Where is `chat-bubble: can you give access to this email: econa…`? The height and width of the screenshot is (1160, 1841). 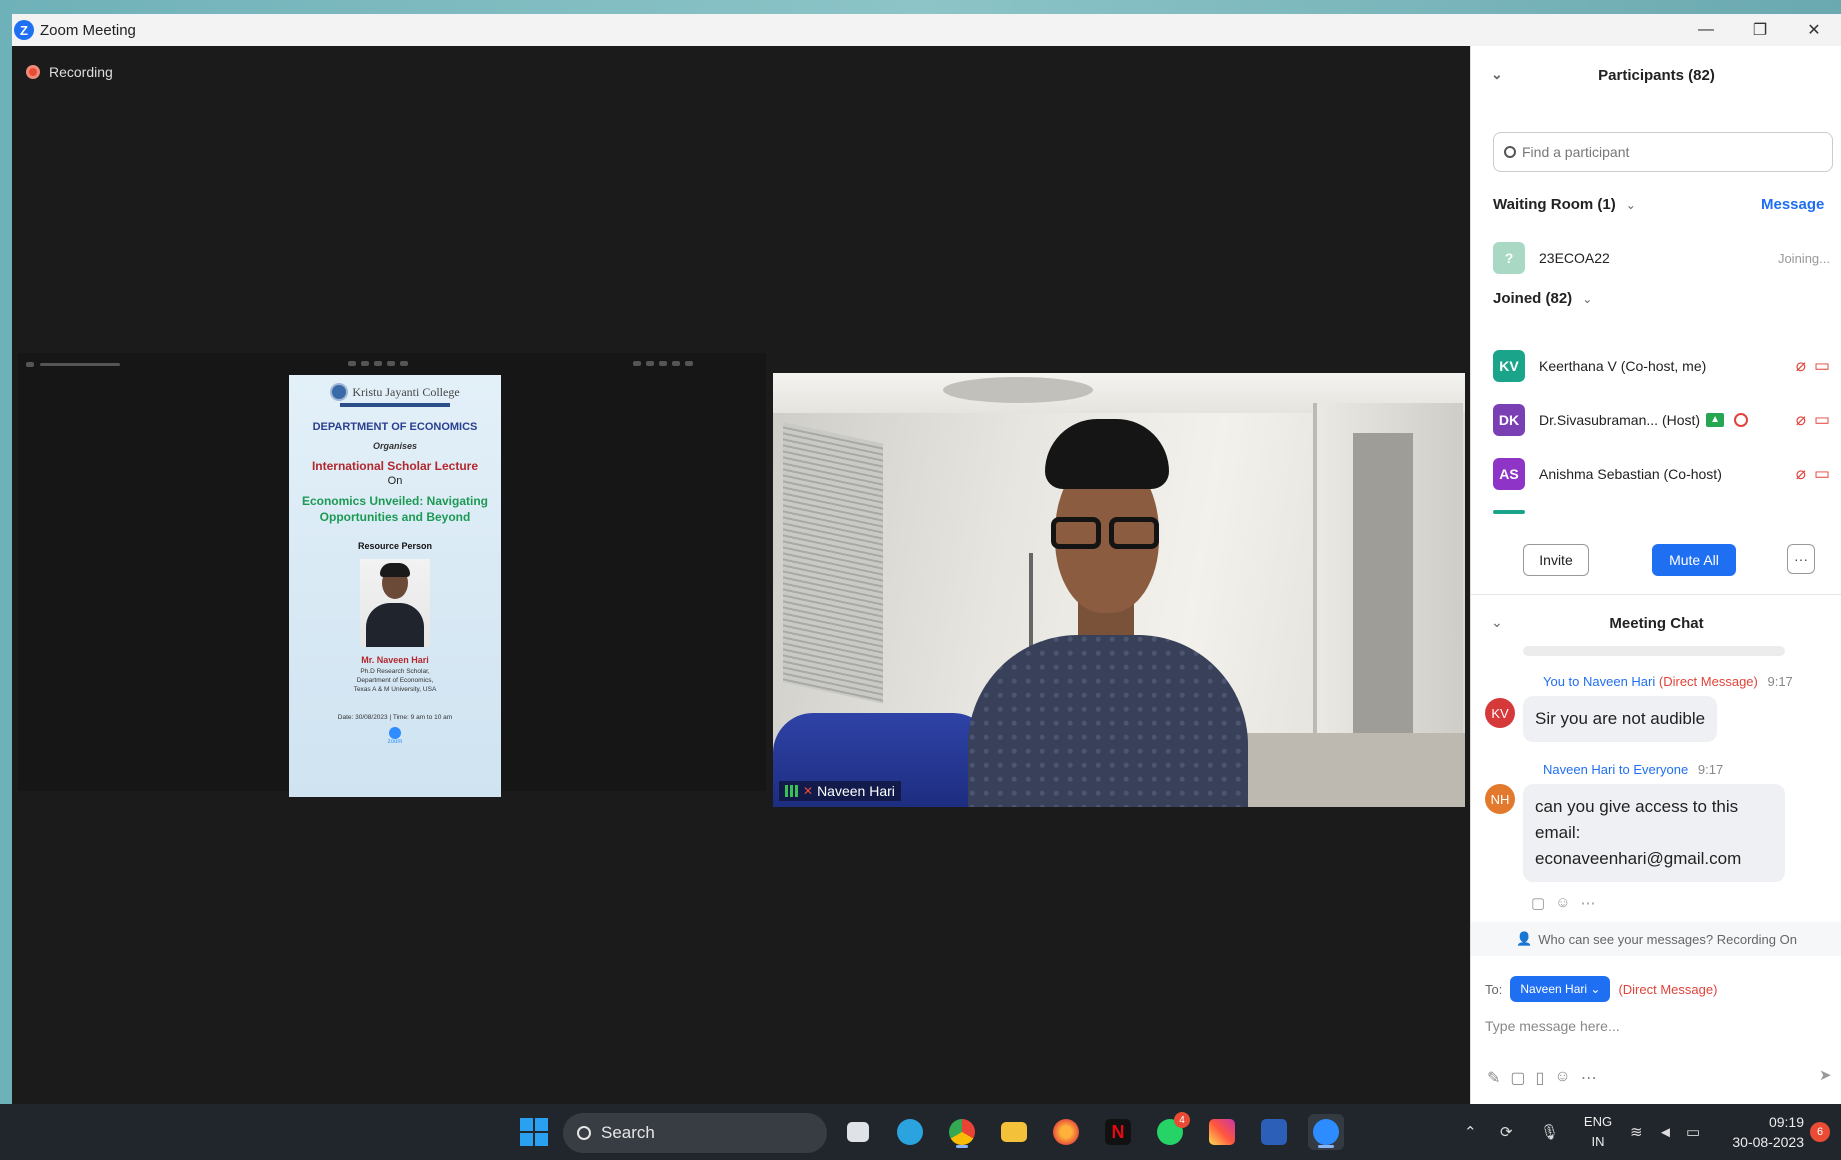 chat-bubble: can you give access to this email: econa… is located at coordinates (1654, 833).